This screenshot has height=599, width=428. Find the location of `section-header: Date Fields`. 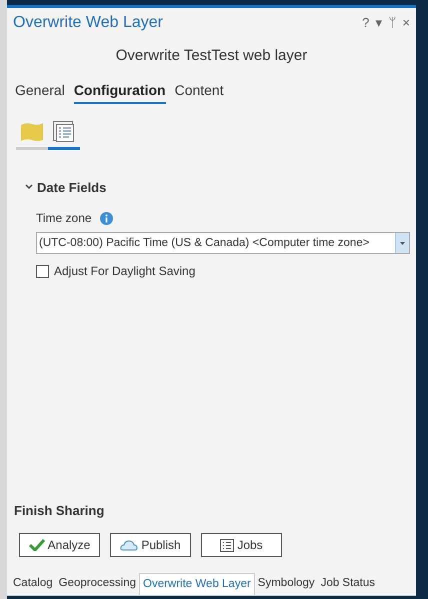

section-header: Date Fields is located at coordinates (65, 187).